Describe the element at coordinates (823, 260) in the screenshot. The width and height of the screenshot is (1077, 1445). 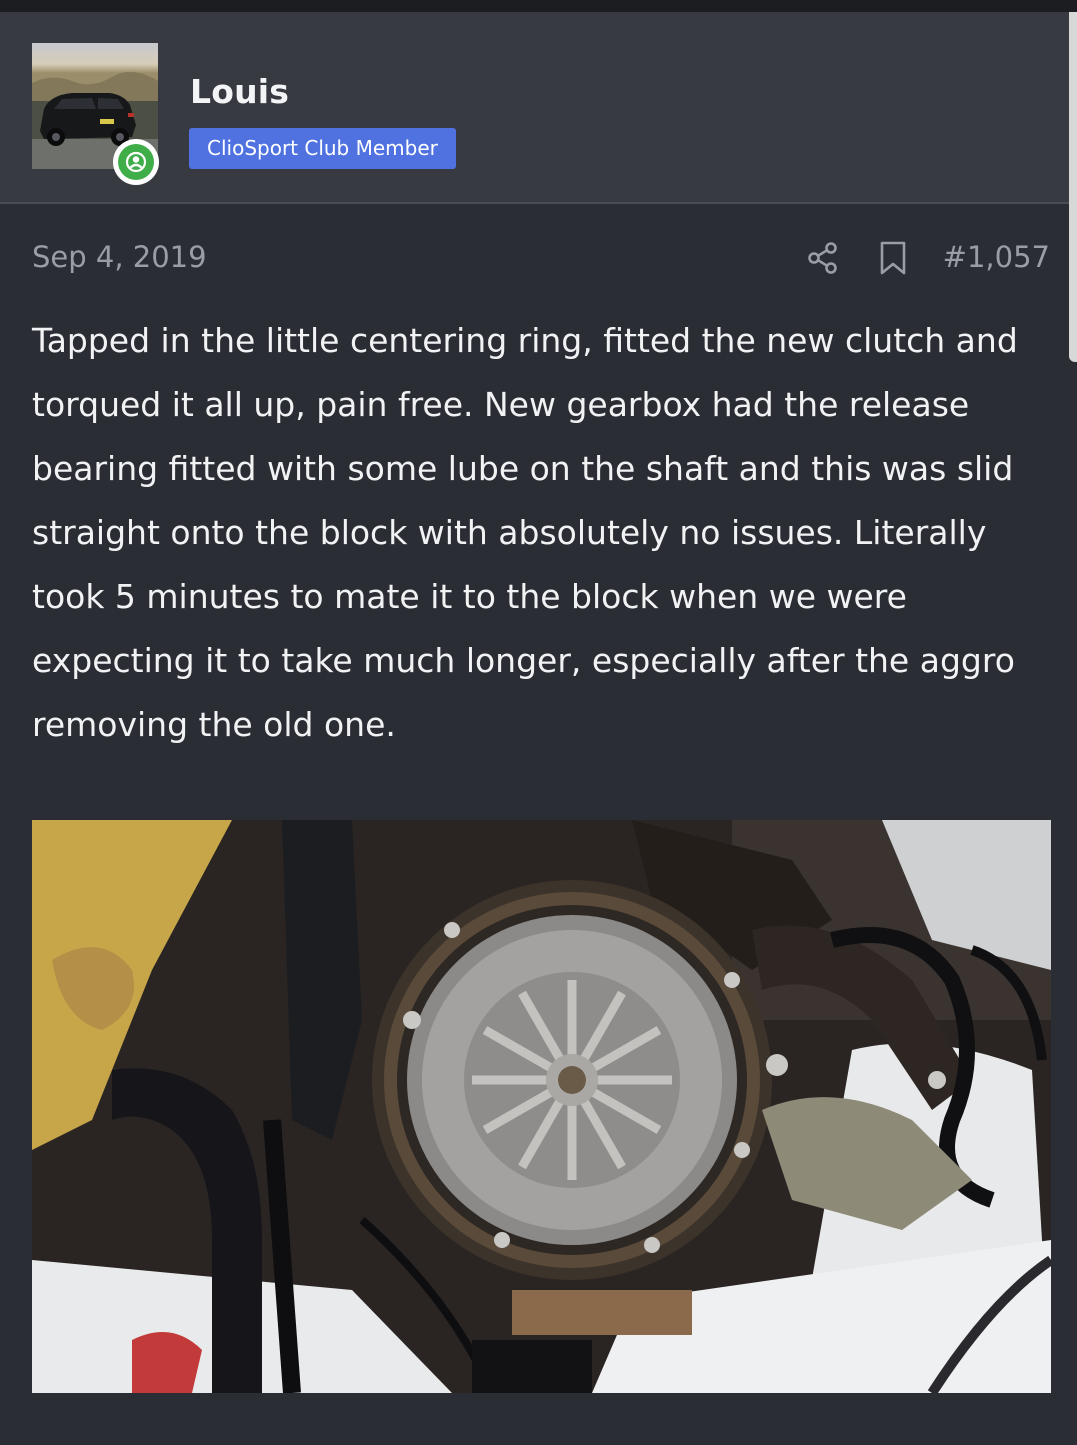
I see `share-icon` at that location.